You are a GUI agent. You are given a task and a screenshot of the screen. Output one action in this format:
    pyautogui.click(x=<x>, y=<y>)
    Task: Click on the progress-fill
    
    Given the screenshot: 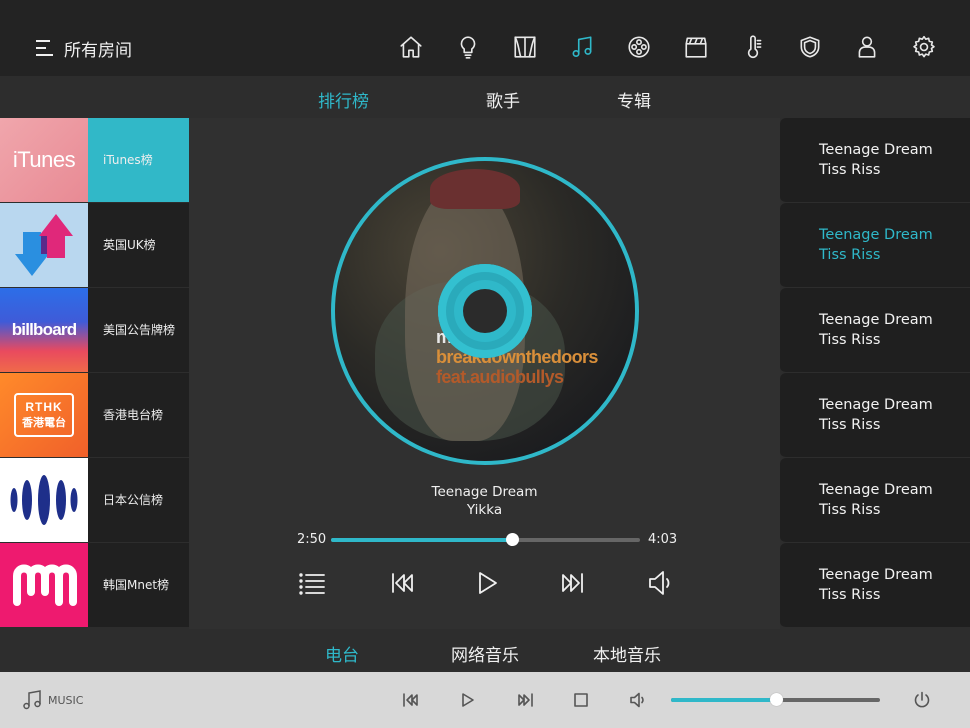 What is the action you would take?
    pyautogui.click(x=422, y=540)
    